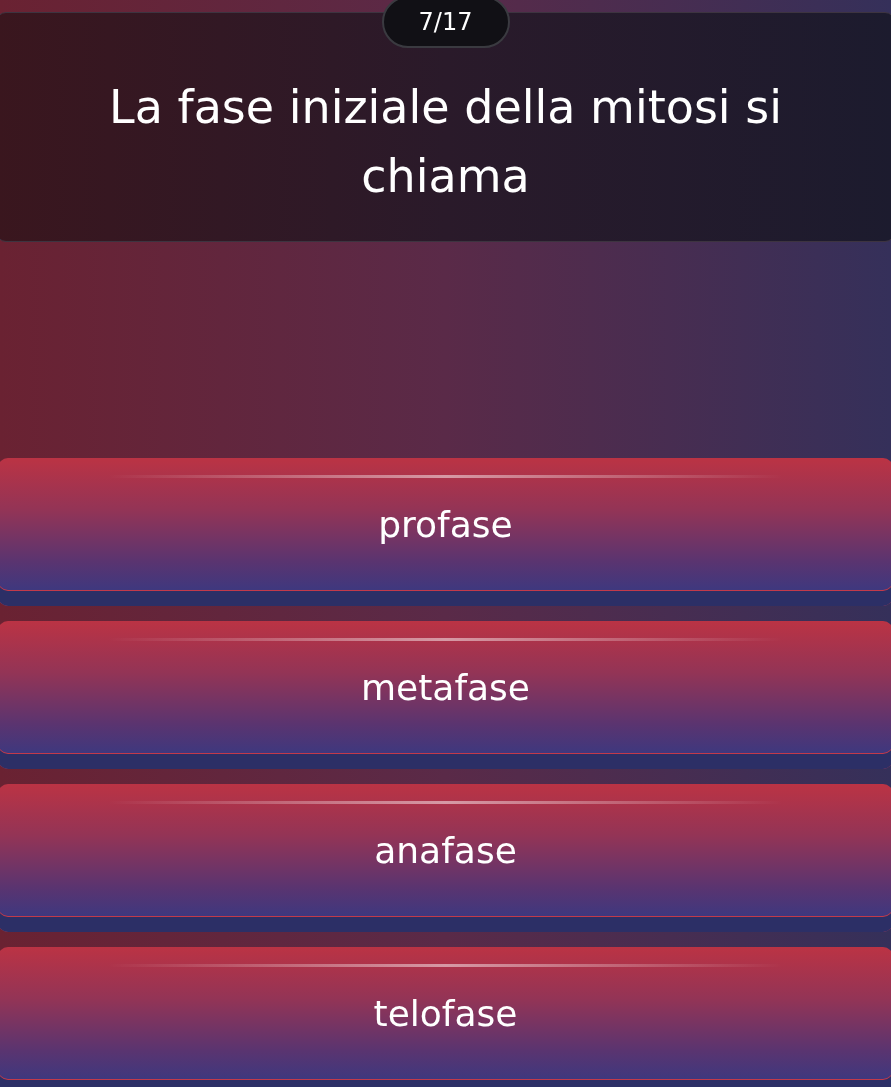 Image resolution: width=891 pixels, height=1087 pixels. Describe the element at coordinates (445, 142) in the screenshot. I see `question-text: La fase iniziale della mitosi si chiama` at that location.